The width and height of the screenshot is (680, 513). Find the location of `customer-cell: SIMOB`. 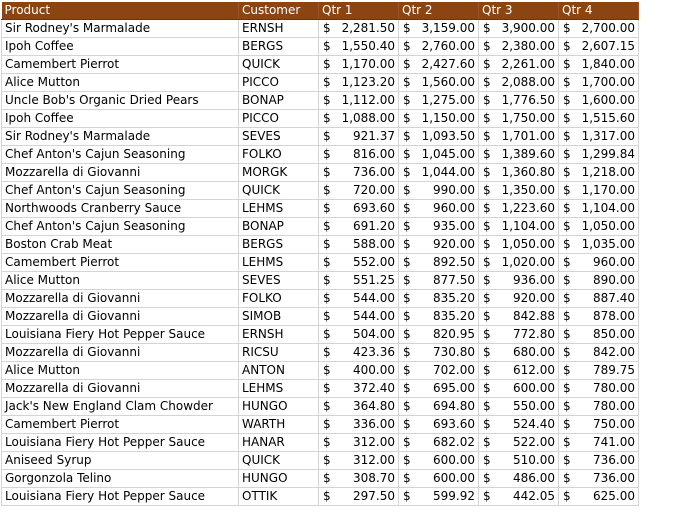

customer-cell: SIMOB is located at coordinates (278, 316).